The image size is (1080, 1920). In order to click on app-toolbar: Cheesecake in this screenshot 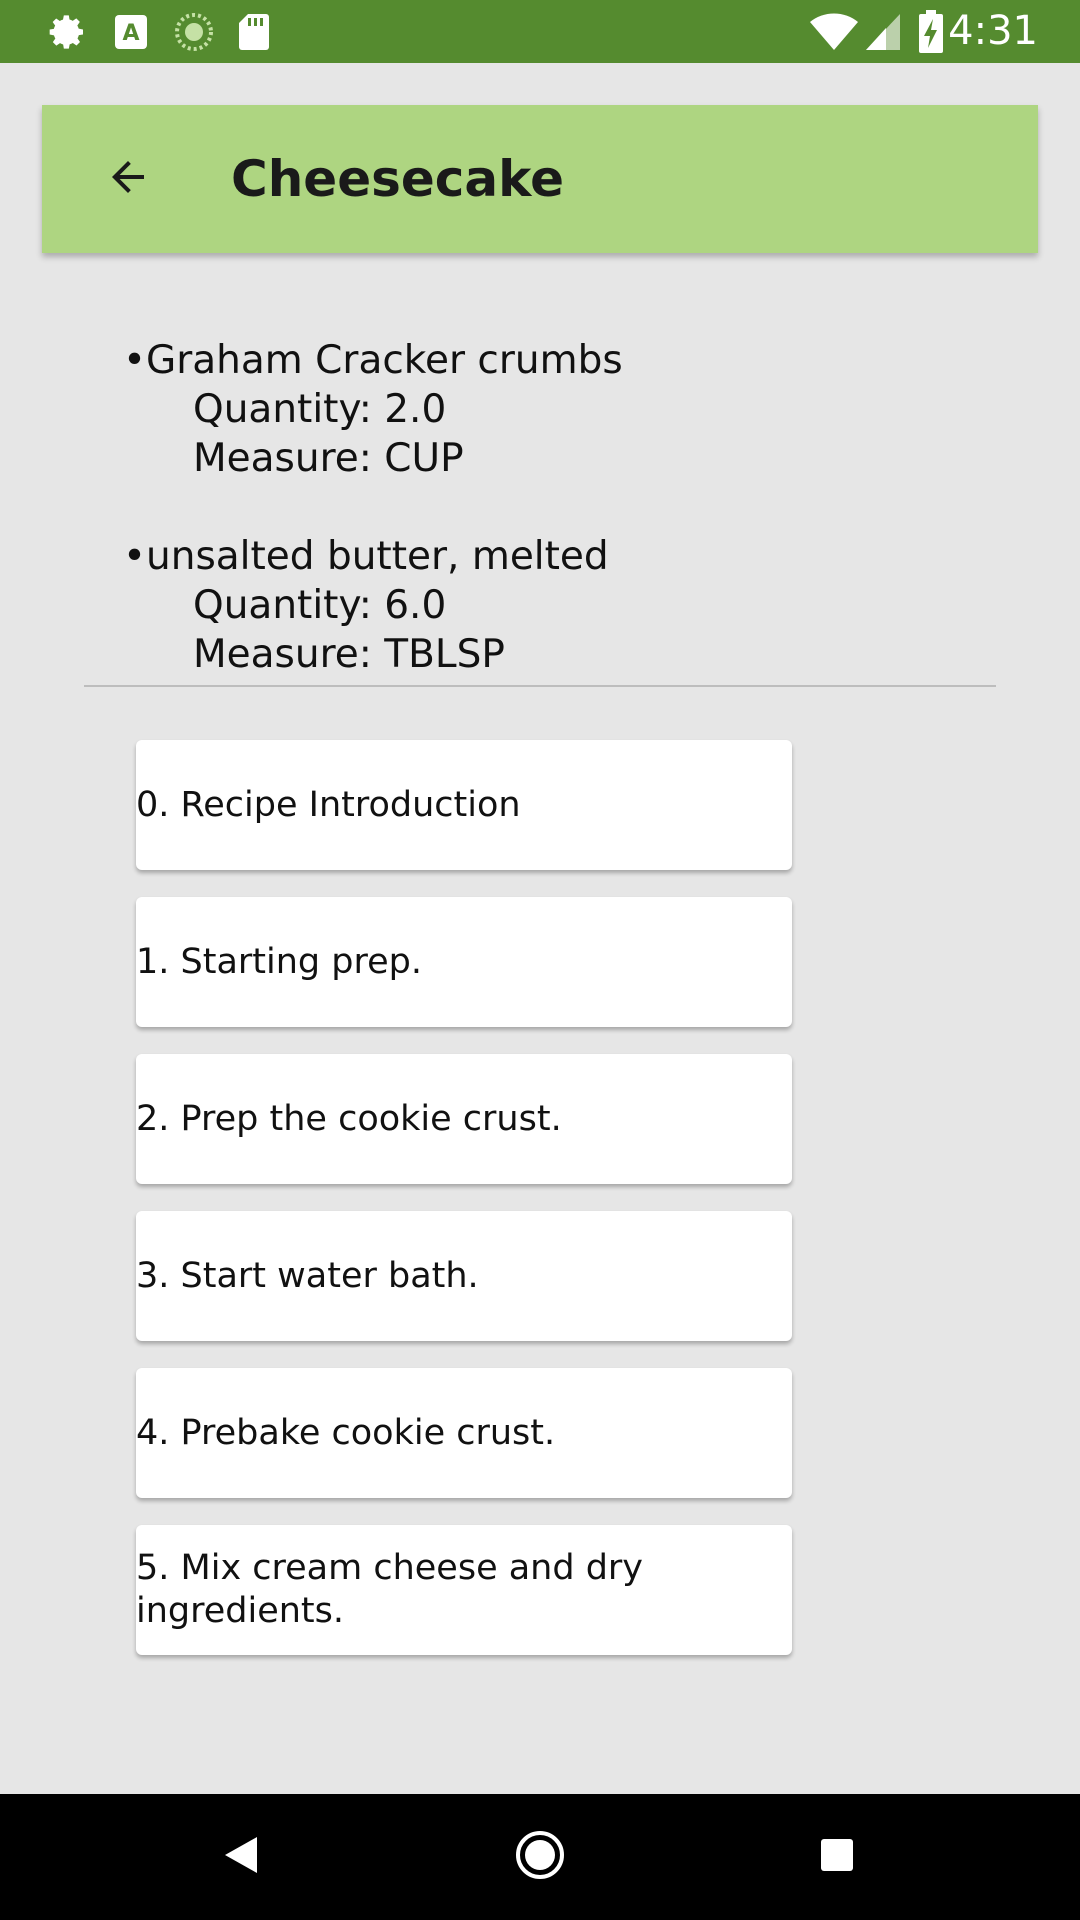, I will do `click(540, 179)`.